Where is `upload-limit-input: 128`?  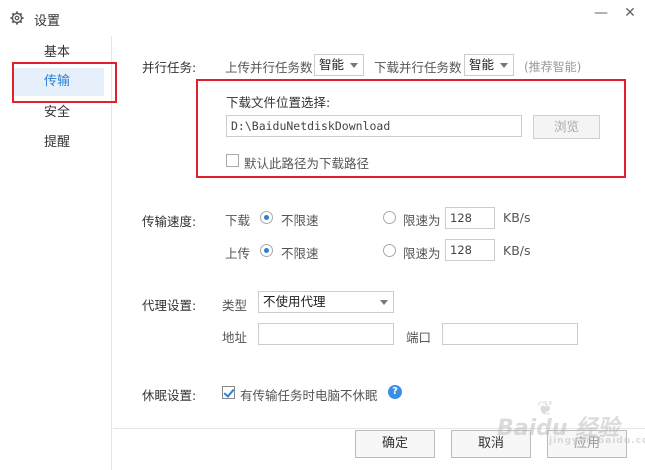
upload-limit-input: 128 is located at coordinates (470, 250).